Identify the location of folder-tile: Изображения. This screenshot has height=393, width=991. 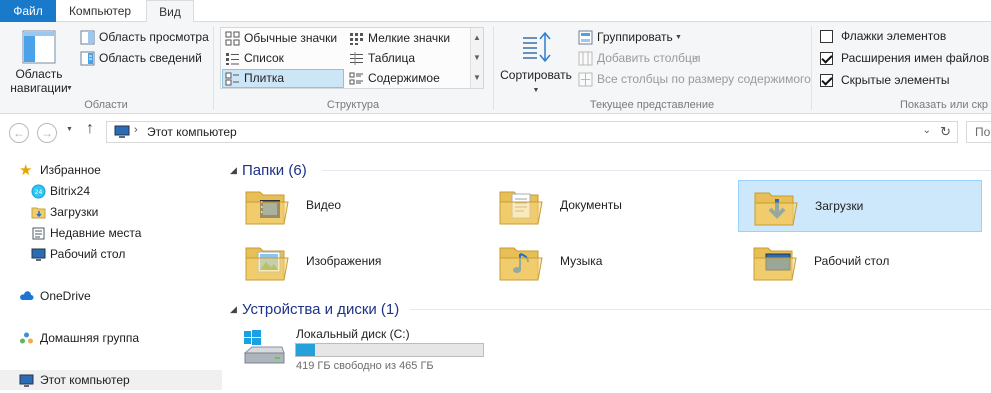
(352, 262).